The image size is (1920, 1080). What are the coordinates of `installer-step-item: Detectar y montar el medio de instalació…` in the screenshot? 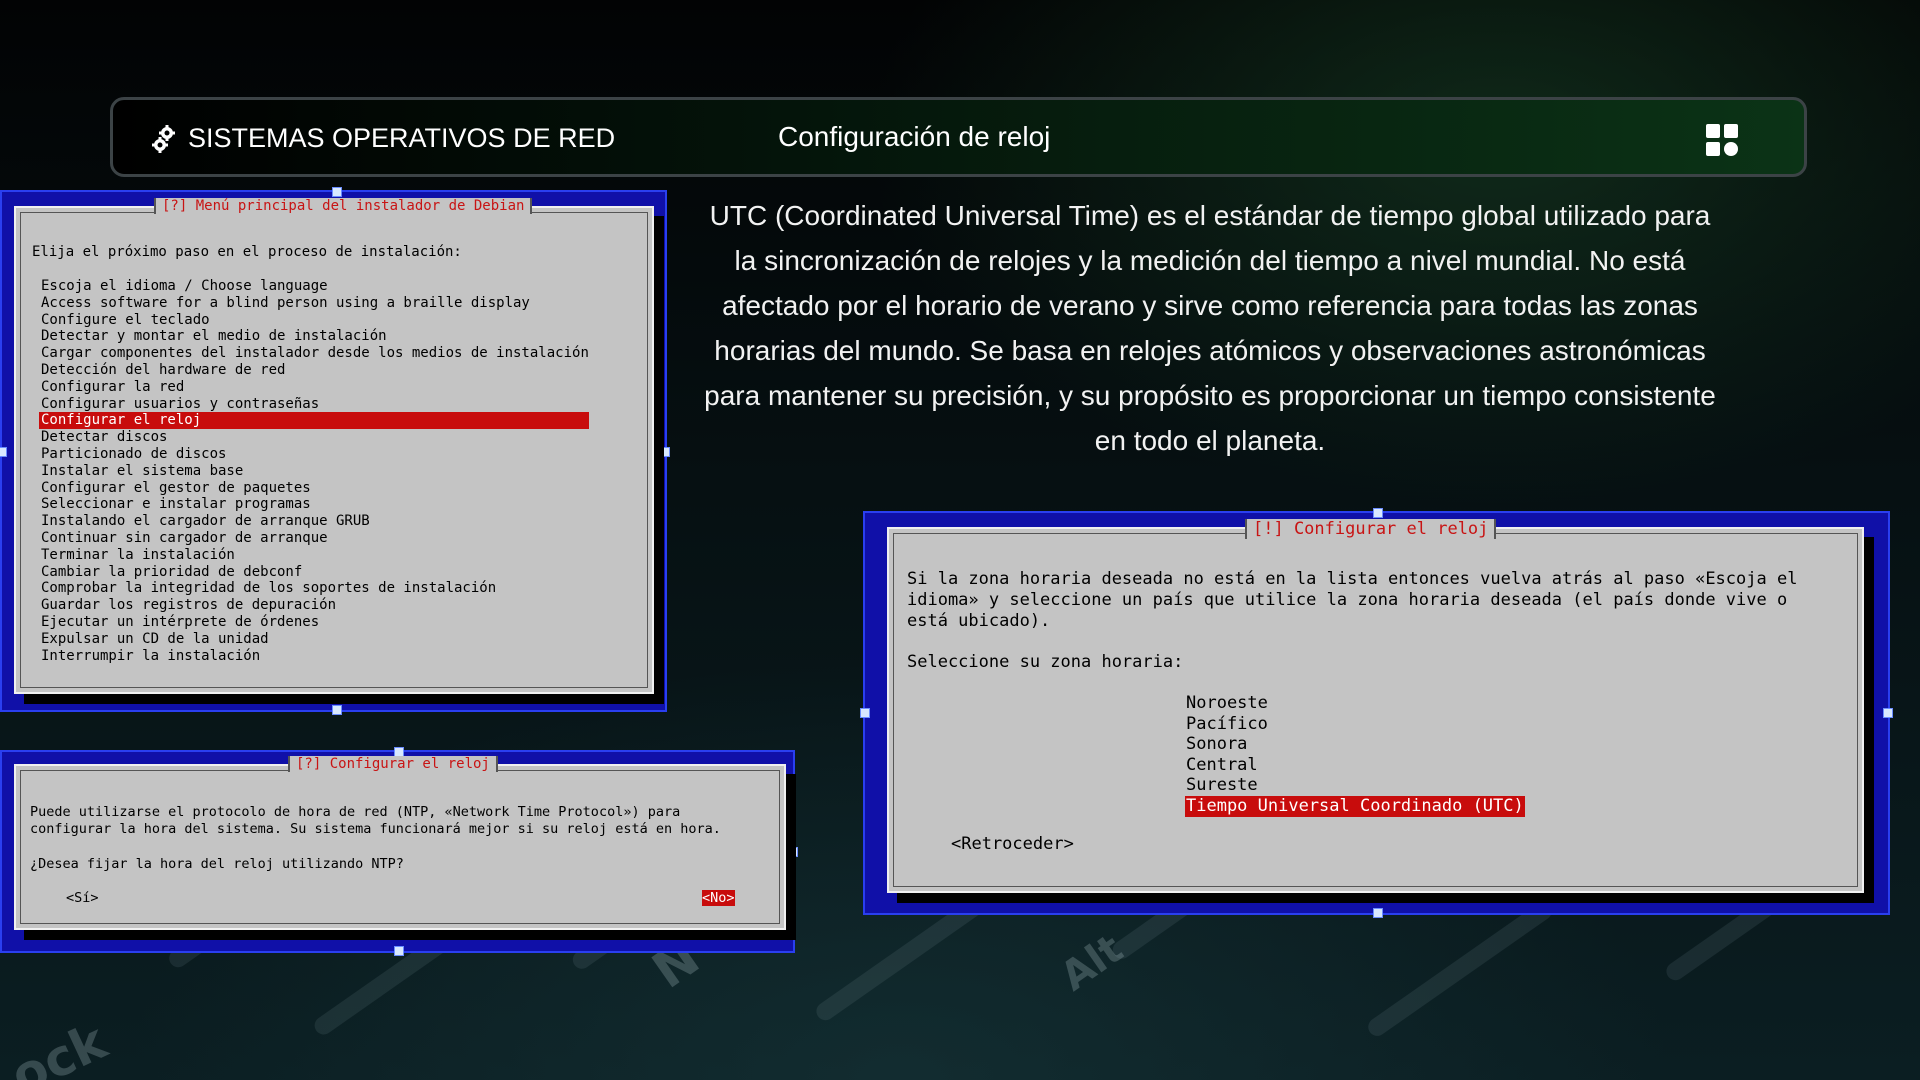 It's located at (314, 336).